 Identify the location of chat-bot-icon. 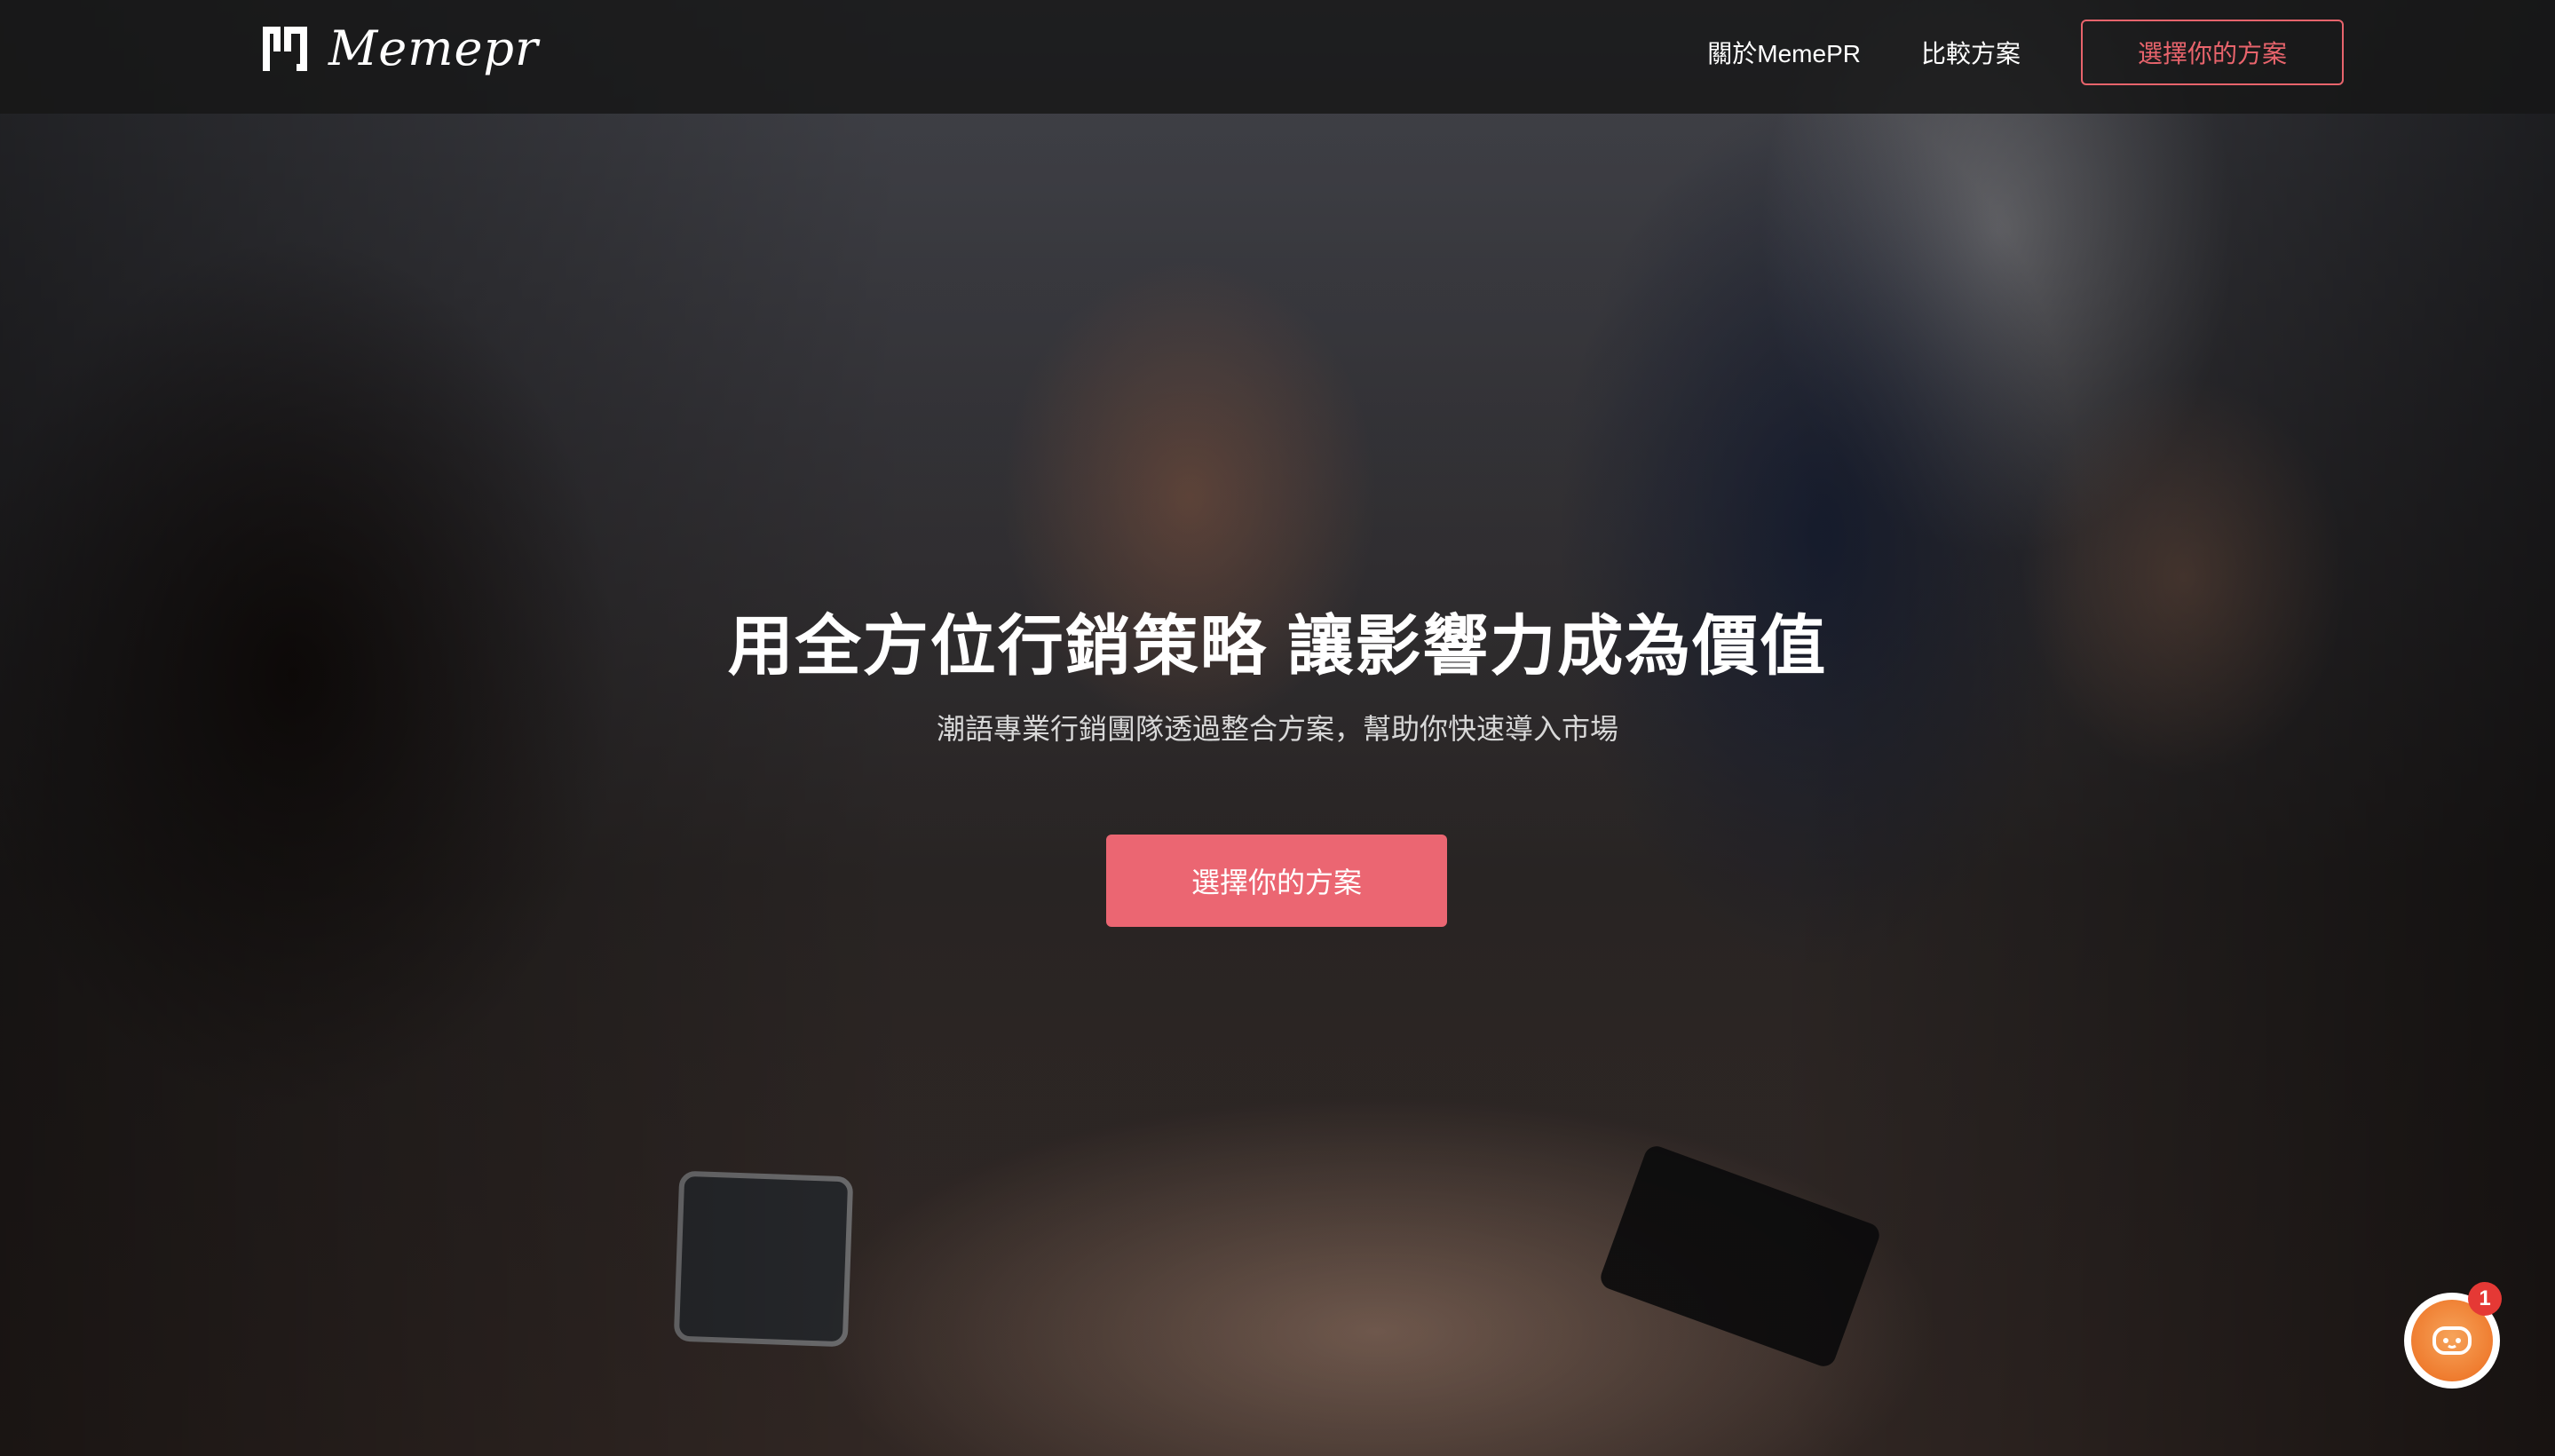
(2452, 1340).